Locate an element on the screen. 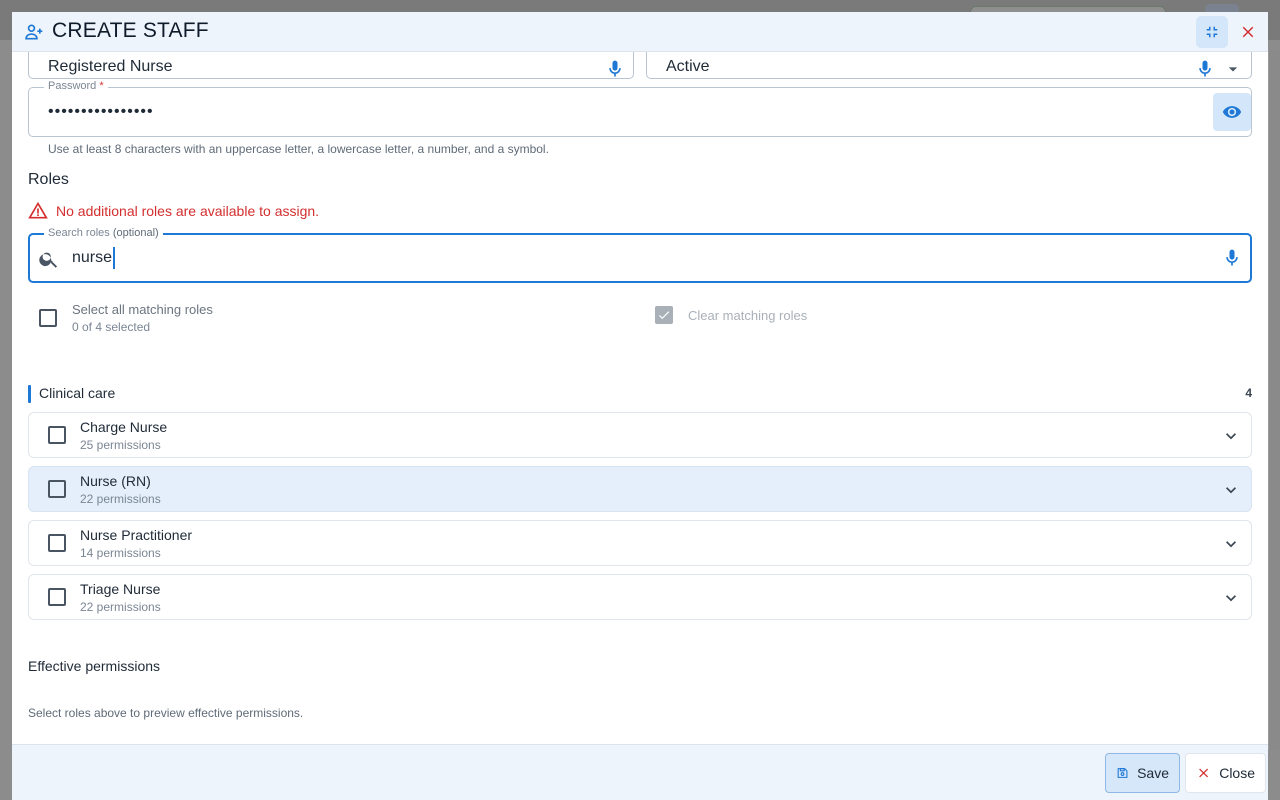 The height and width of the screenshot is (800, 1280). required-mark: * is located at coordinates (101, 86).